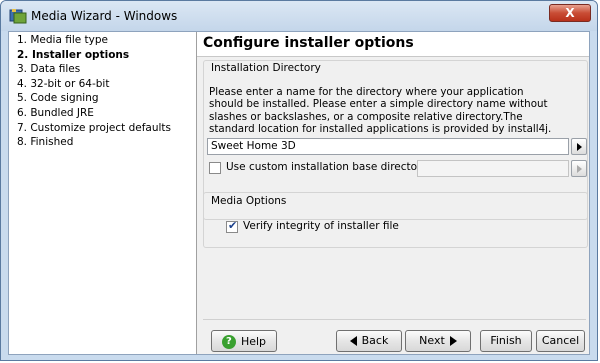 The height and width of the screenshot is (363, 600). I want to click on next-button: Next, so click(438, 341).